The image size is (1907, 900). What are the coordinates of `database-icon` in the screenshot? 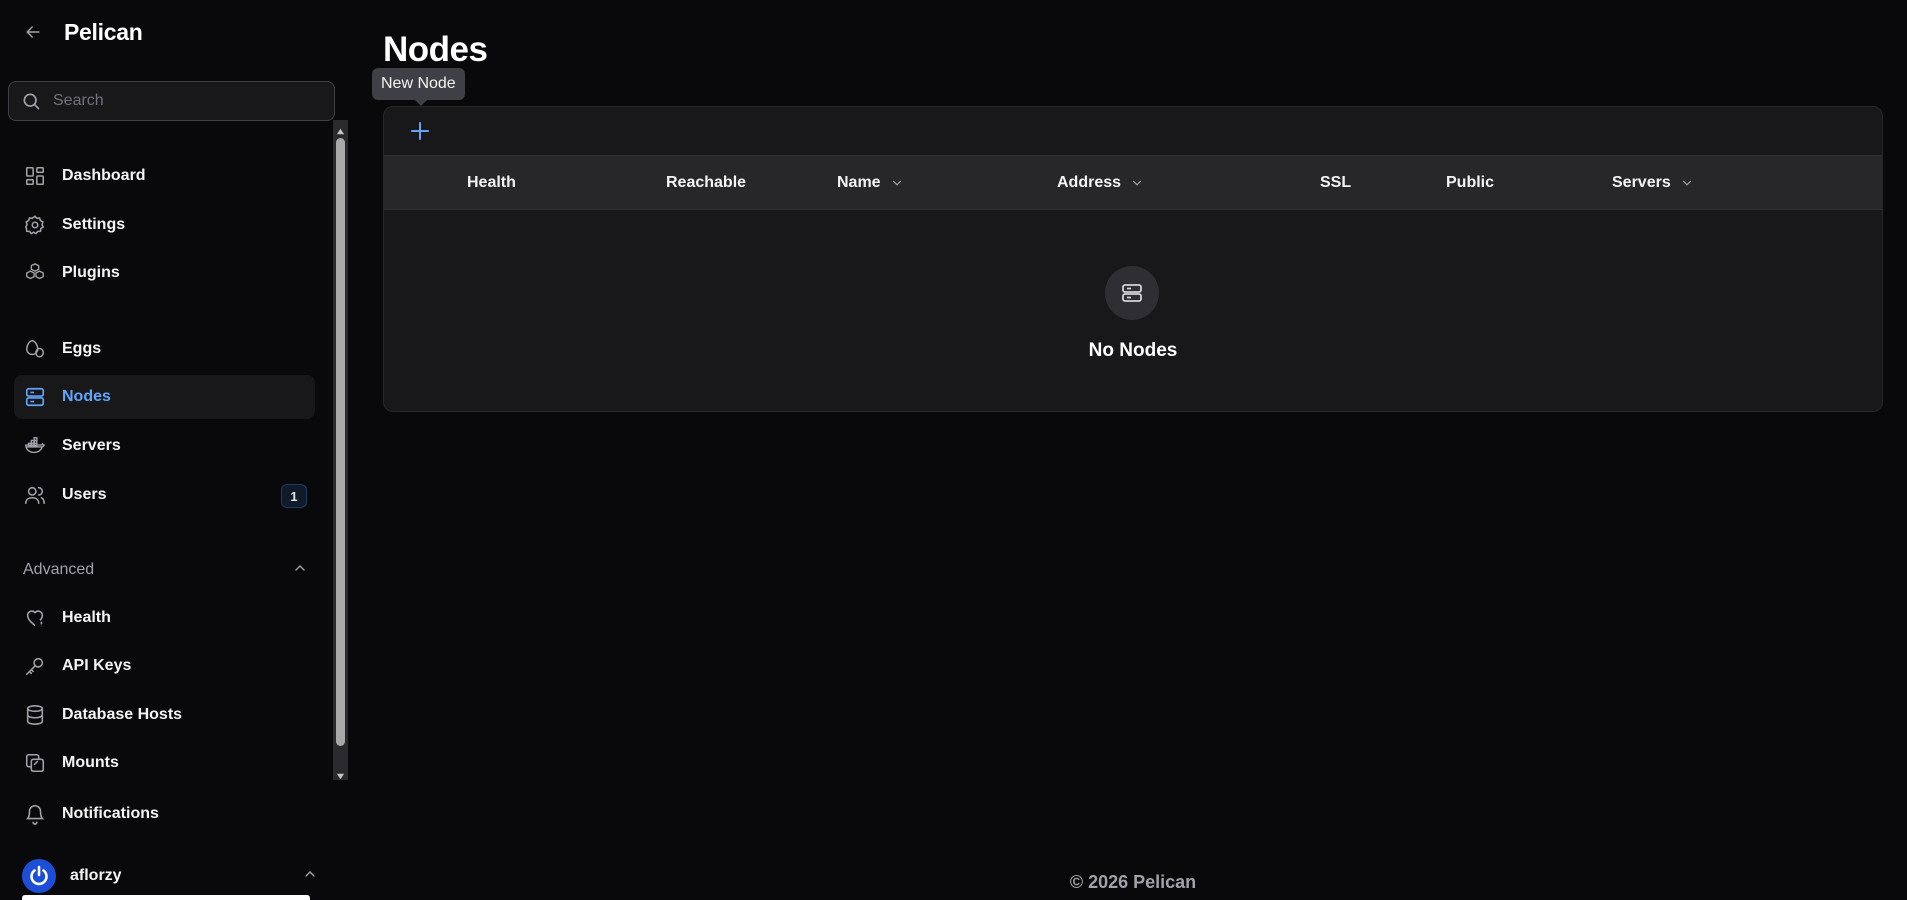 It's located at (35, 715).